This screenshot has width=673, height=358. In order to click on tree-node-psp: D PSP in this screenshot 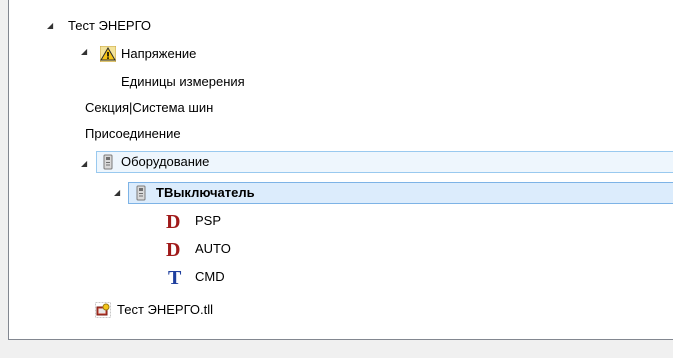, I will do `click(192, 221)`.